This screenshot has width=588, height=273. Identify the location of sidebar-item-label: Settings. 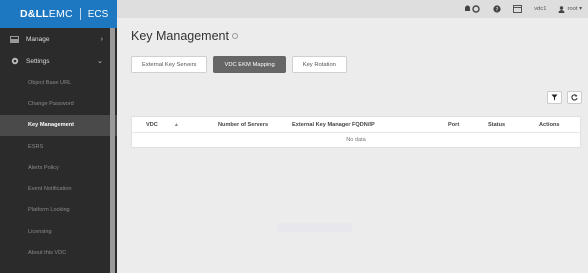
(38, 61).